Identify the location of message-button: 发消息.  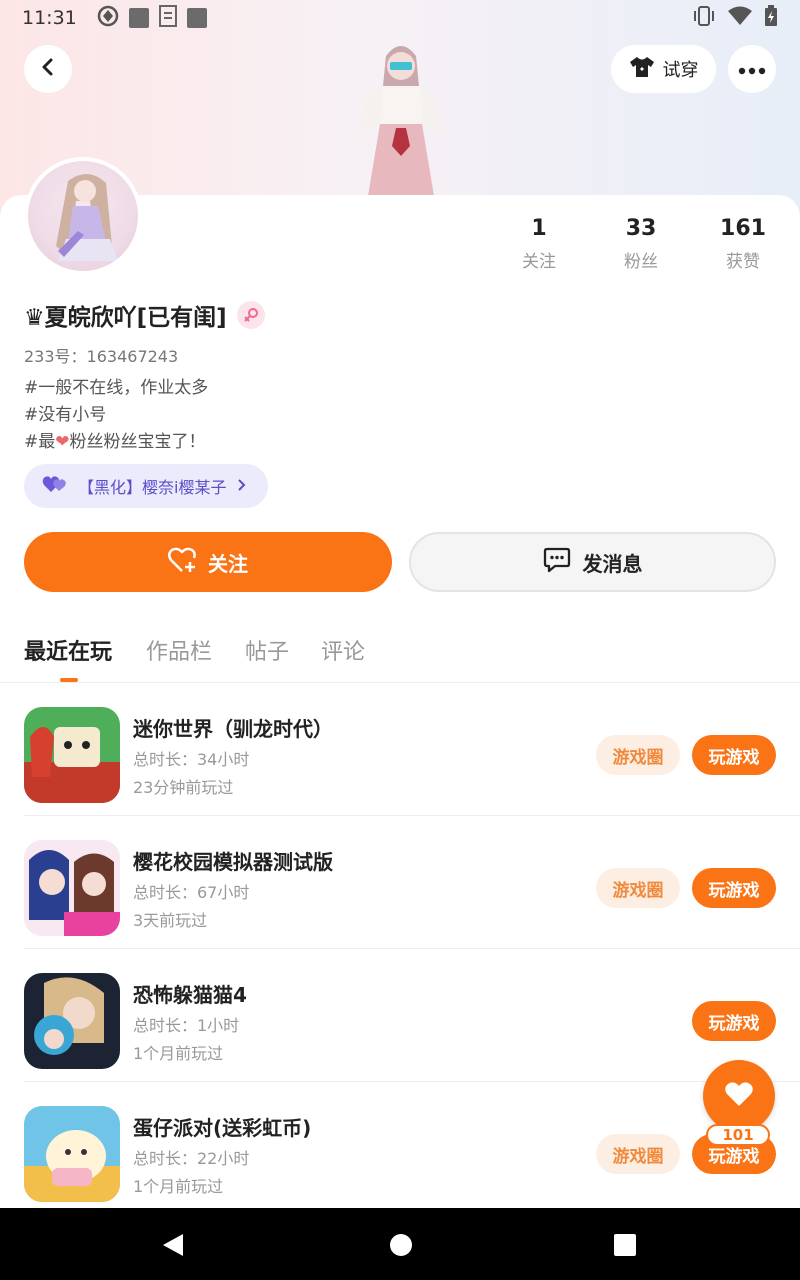
(592, 562).